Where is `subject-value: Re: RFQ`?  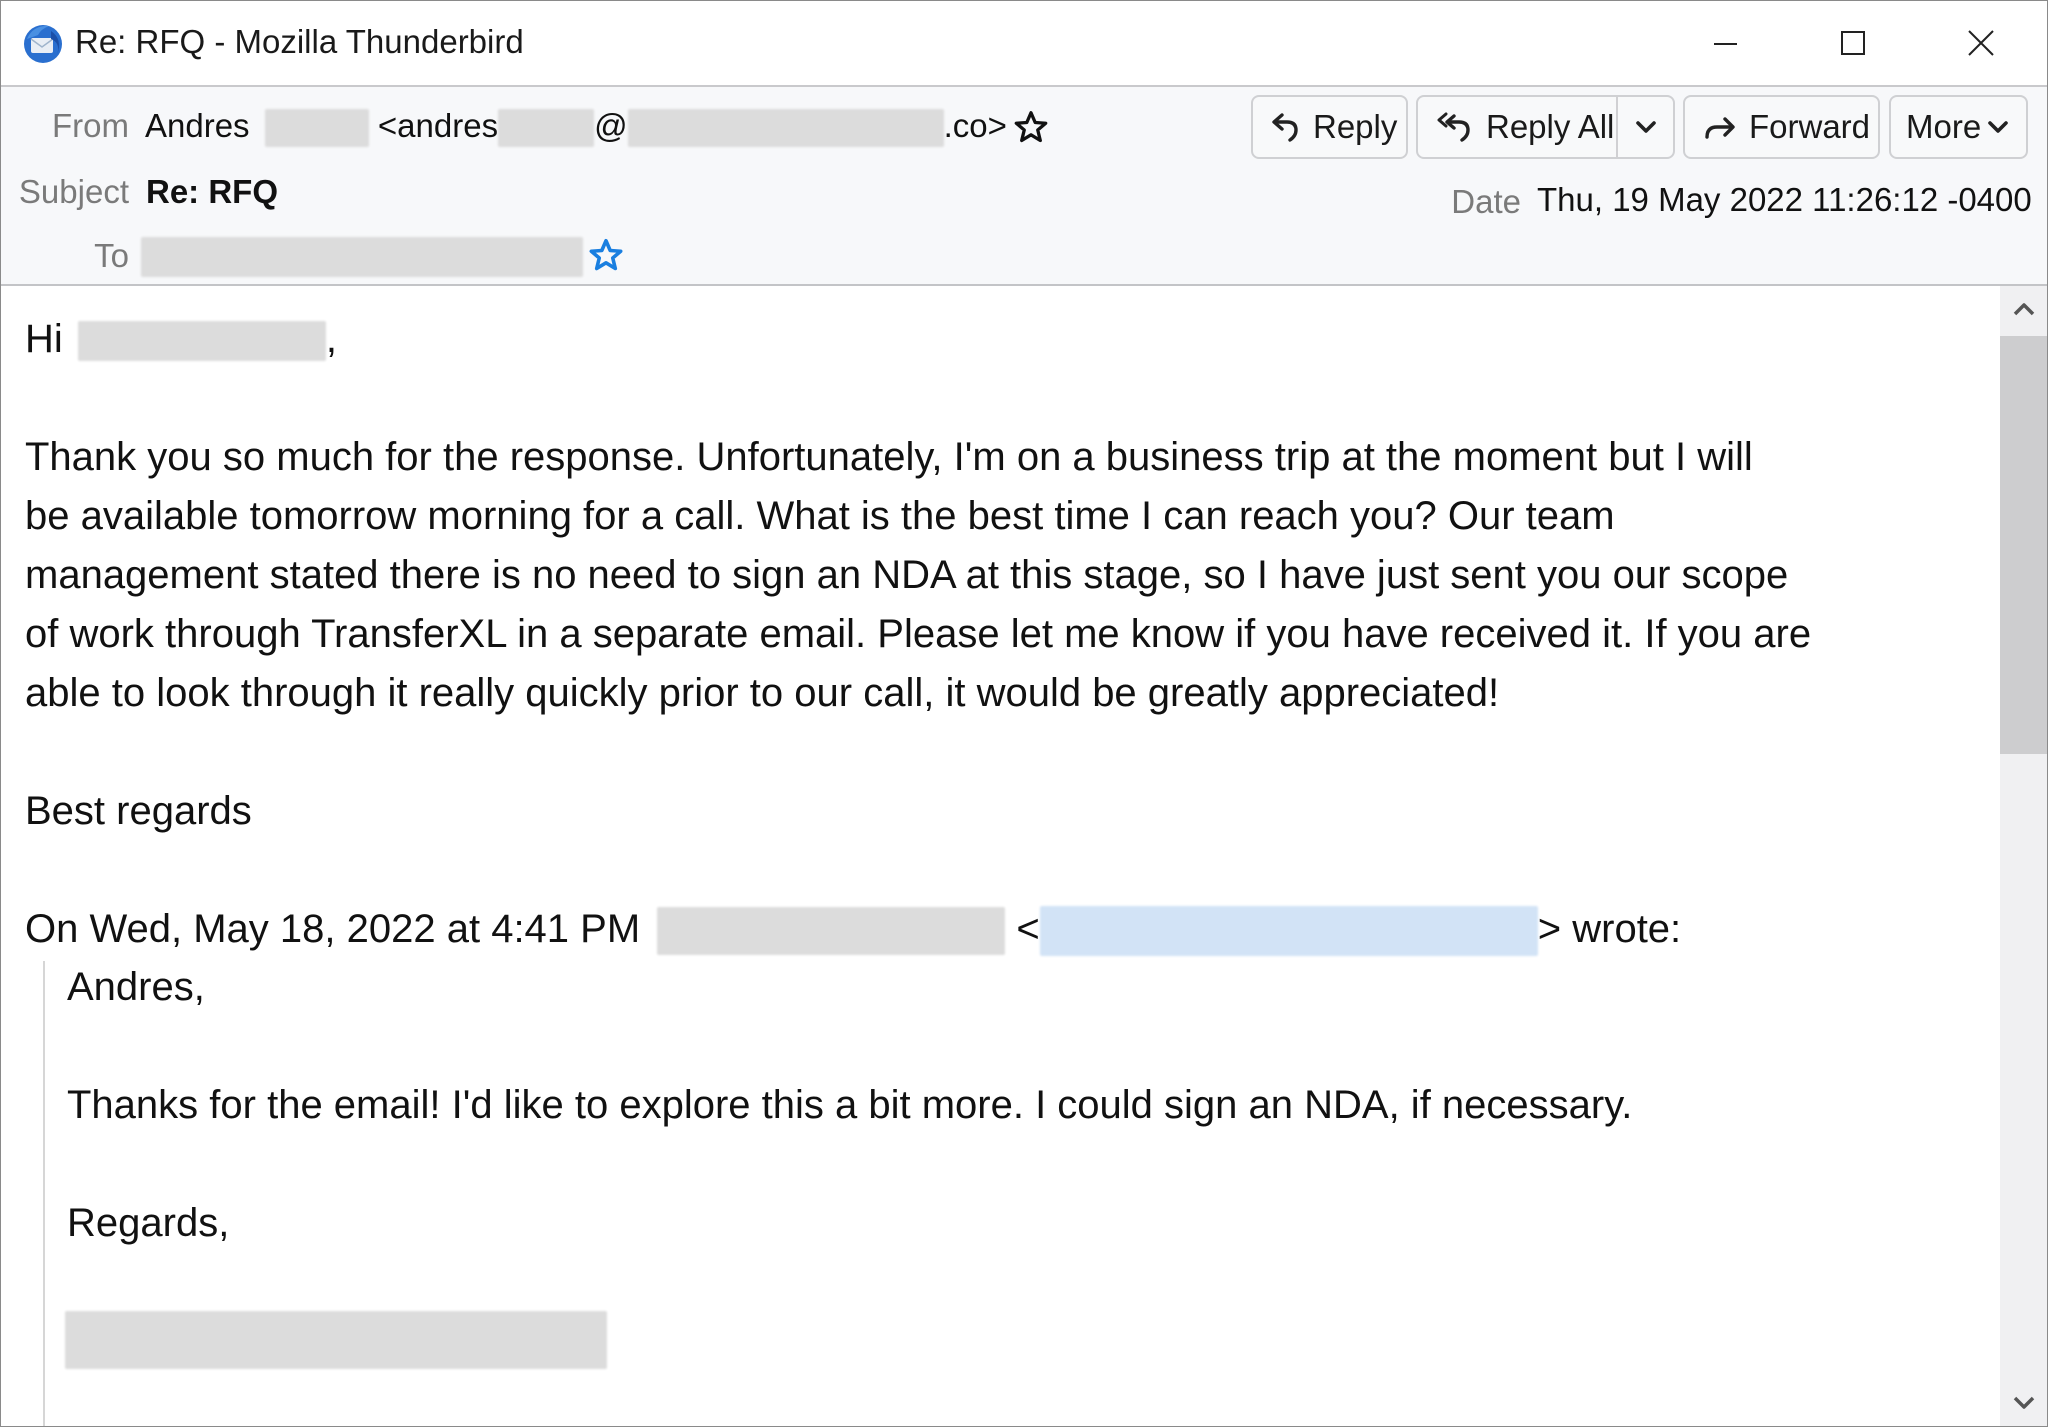
subject-value: Re: RFQ is located at coordinates (212, 191).